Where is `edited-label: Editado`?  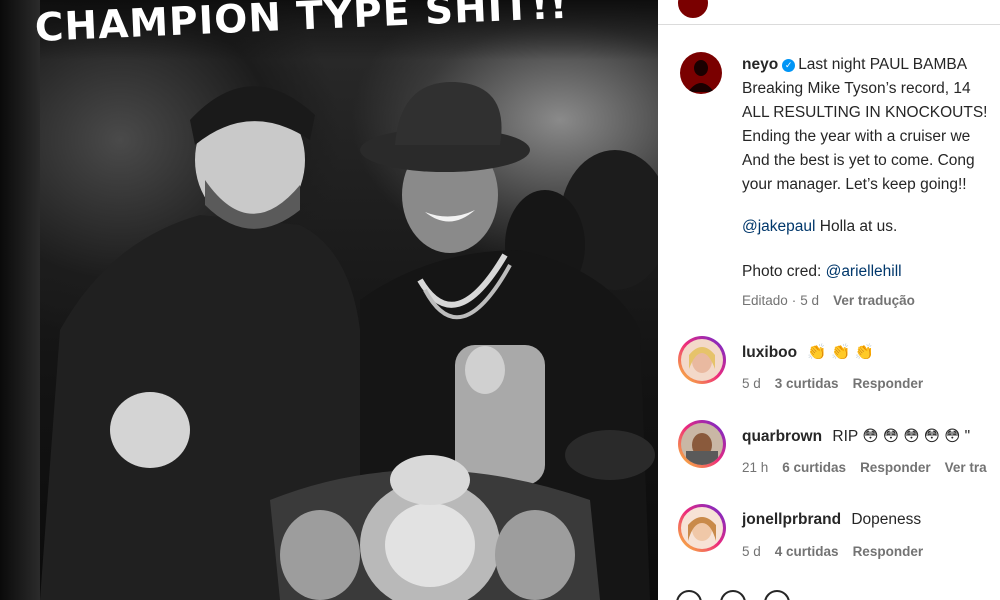
edited-label: Editado is located at coordinates (765, 300).